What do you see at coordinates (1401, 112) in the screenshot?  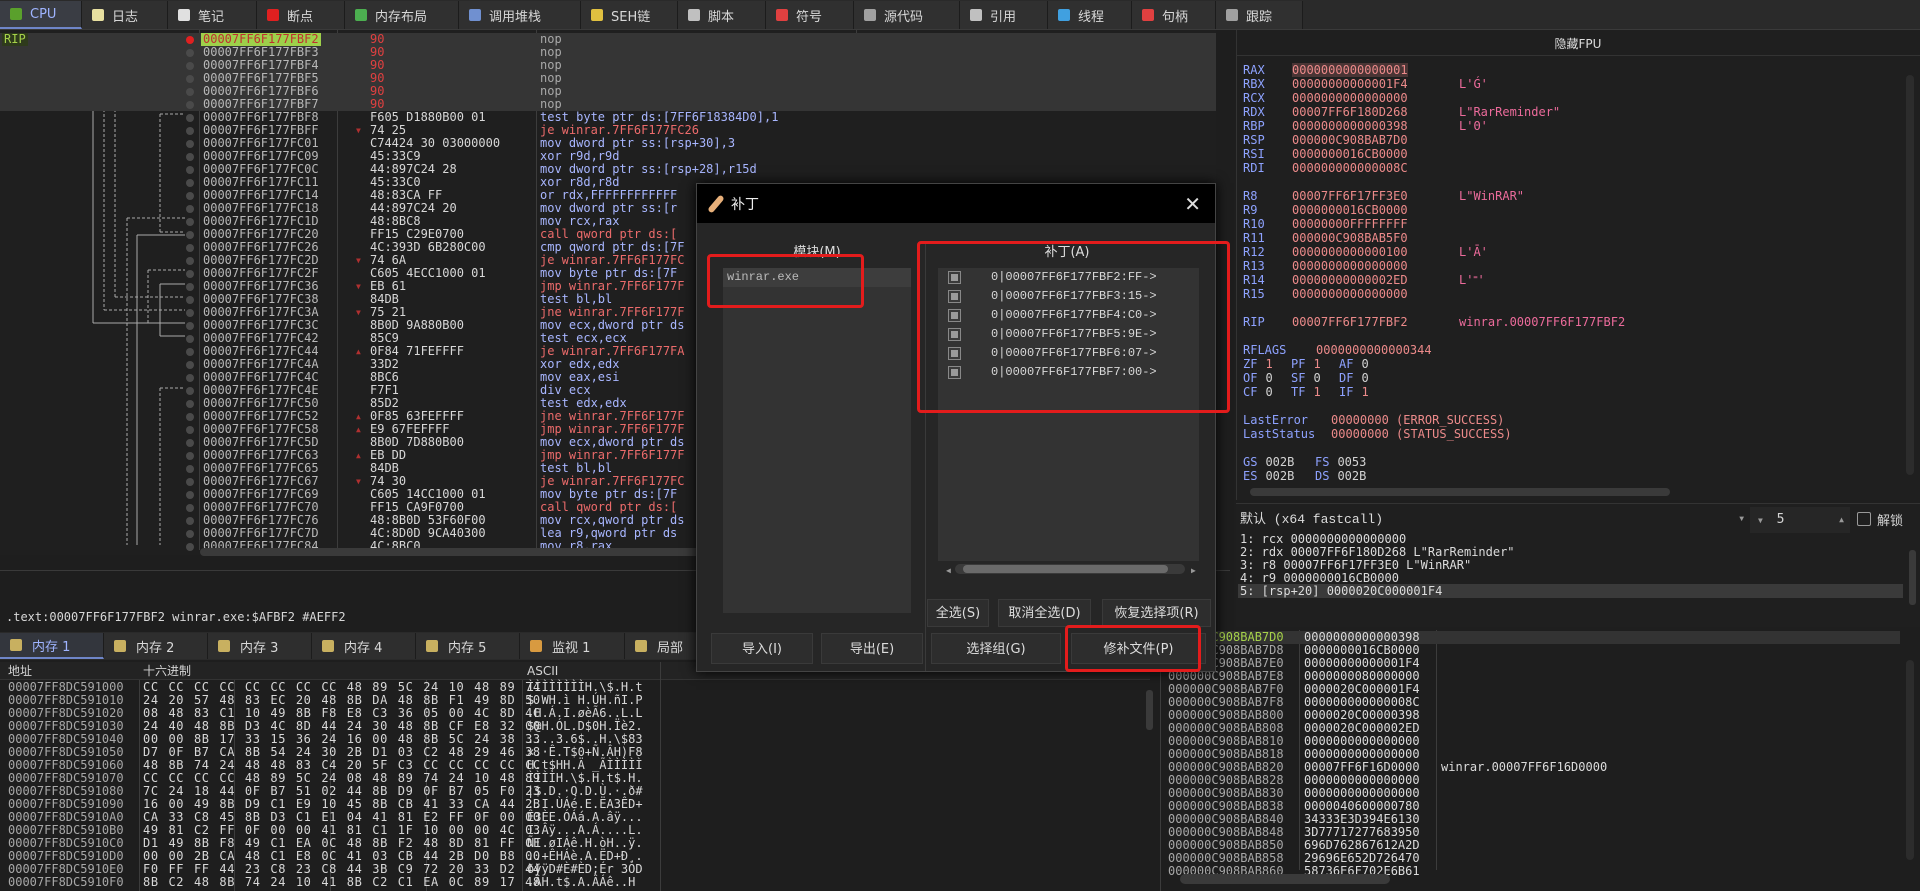 I see `register-row: RDX 00007FF6F180D268 L"RarReminder"` at bounding box center [1401, 112].